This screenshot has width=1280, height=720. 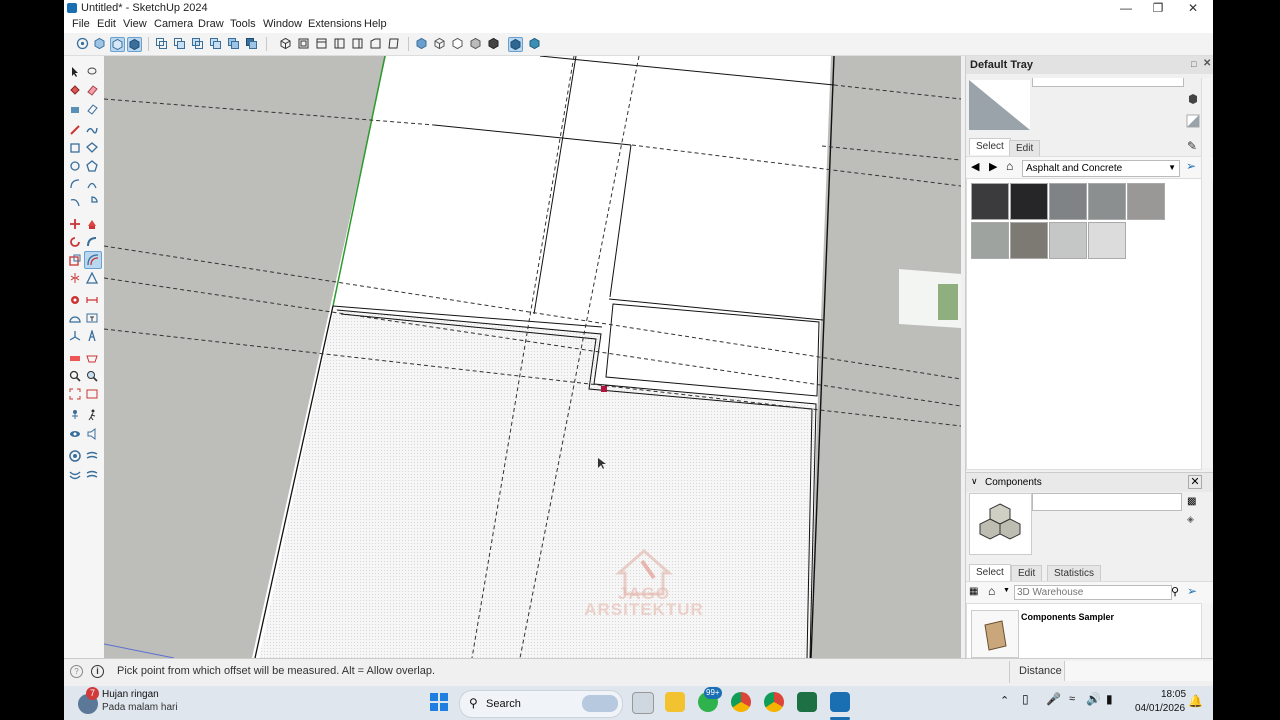 What do you see at coordinates (92, 434) in the screenshot?
I see `sound-icon` at bounding box center [92, 434].